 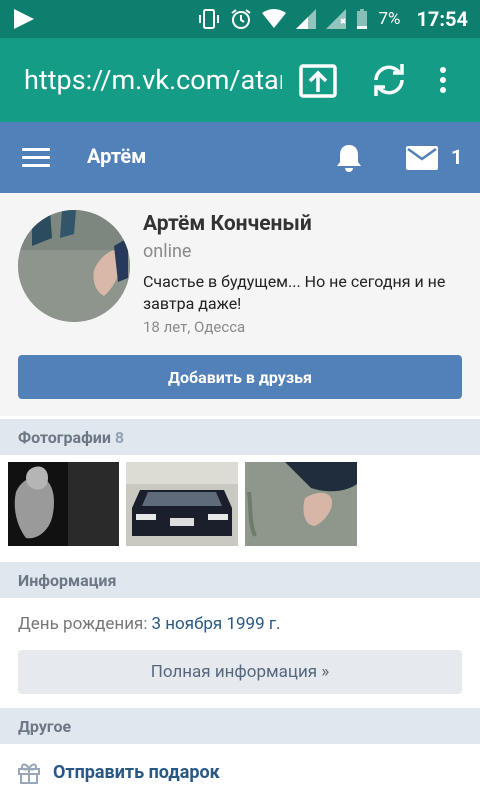 I want to click on status-bar: 7% 17:54, so click(x=240, y=19).